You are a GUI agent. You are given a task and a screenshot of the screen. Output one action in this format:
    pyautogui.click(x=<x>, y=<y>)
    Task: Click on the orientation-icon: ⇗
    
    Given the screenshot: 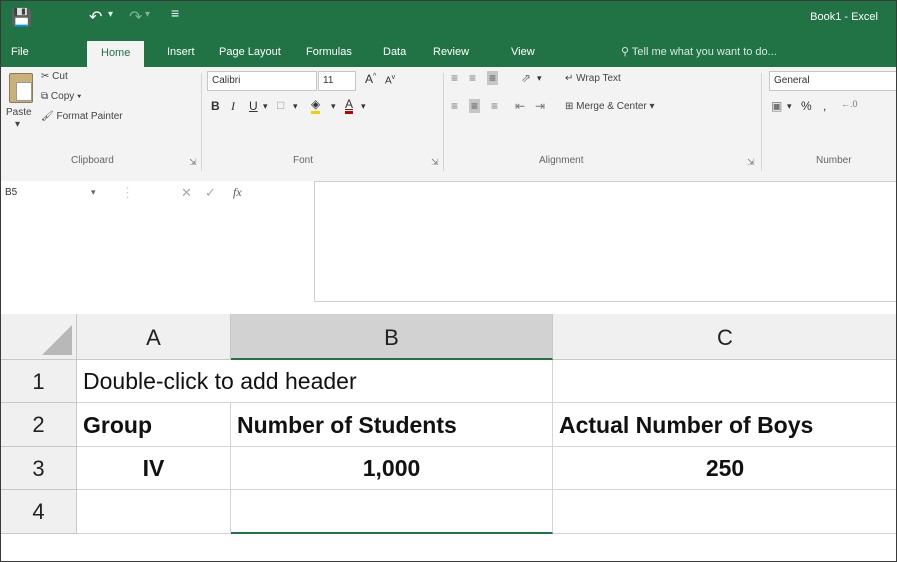 What is the action you would take?
    pyautogui.click(x=526, y=78)
    